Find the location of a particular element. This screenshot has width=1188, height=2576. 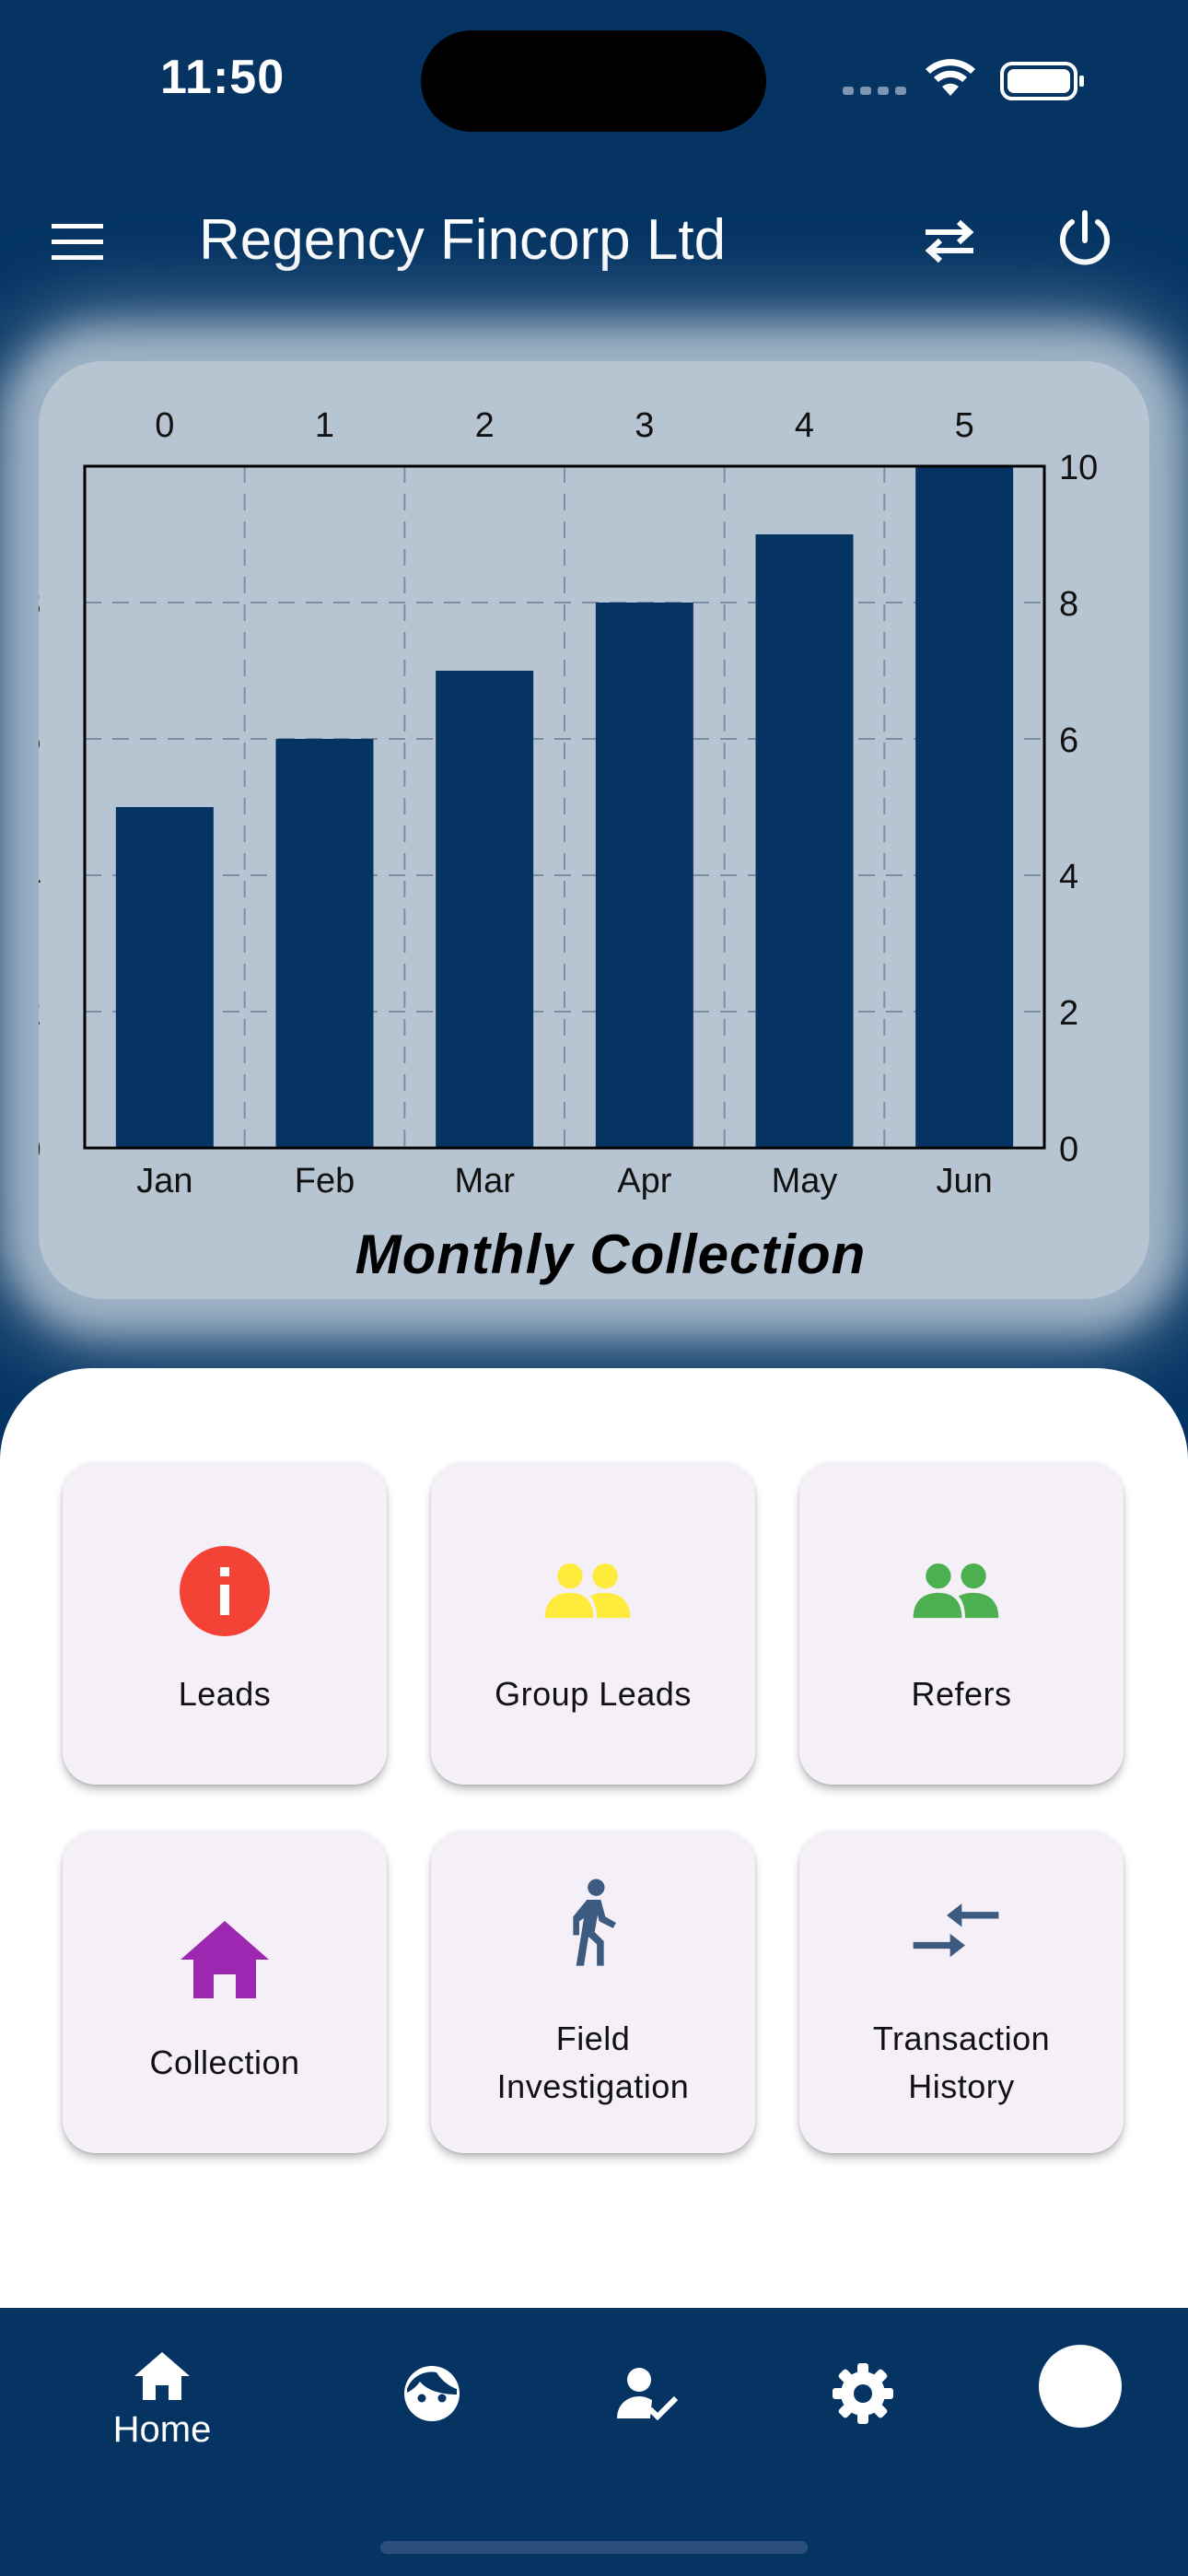

x-tick-label: Feb is located at coordinates (325, 1181).